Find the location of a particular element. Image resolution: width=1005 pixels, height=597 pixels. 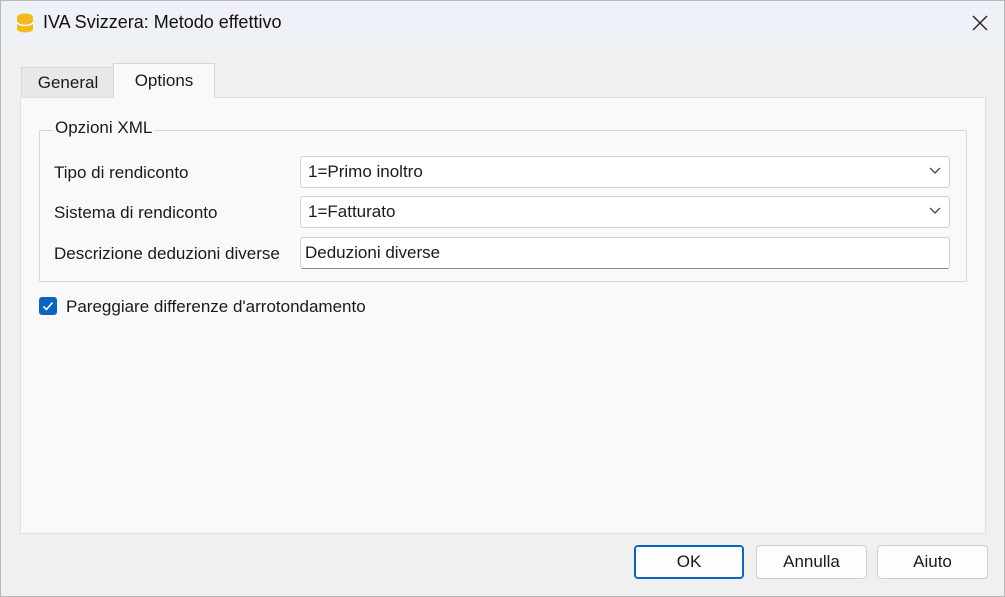

report-type-label: Tipo di rendiconto is located at coordinates (121, 172).